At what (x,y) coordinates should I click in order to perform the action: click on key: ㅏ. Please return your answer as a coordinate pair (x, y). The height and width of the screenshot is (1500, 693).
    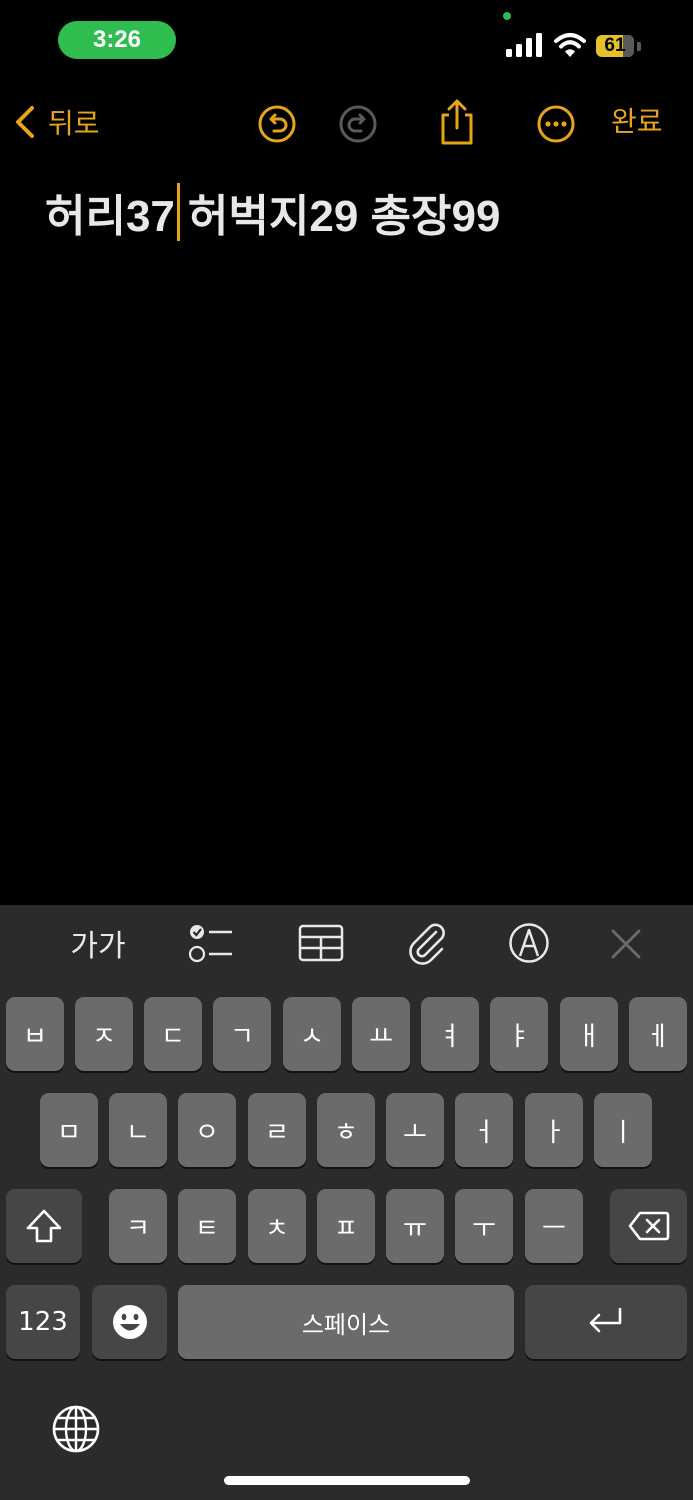
    Looking at the image, I should click on (554, 1130).